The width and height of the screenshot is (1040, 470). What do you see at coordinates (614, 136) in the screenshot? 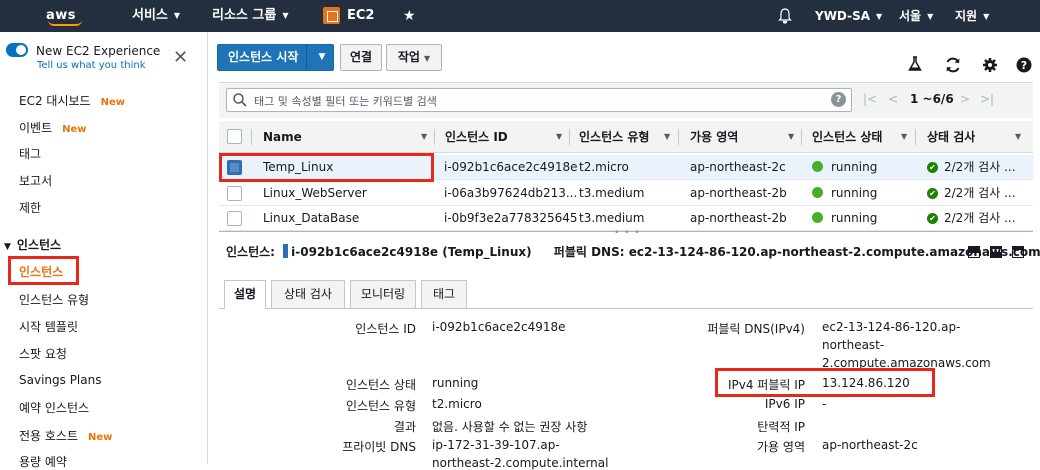
I see `column-header-instance-type: 인스턴스 유형` at bounding box center [614, 136].